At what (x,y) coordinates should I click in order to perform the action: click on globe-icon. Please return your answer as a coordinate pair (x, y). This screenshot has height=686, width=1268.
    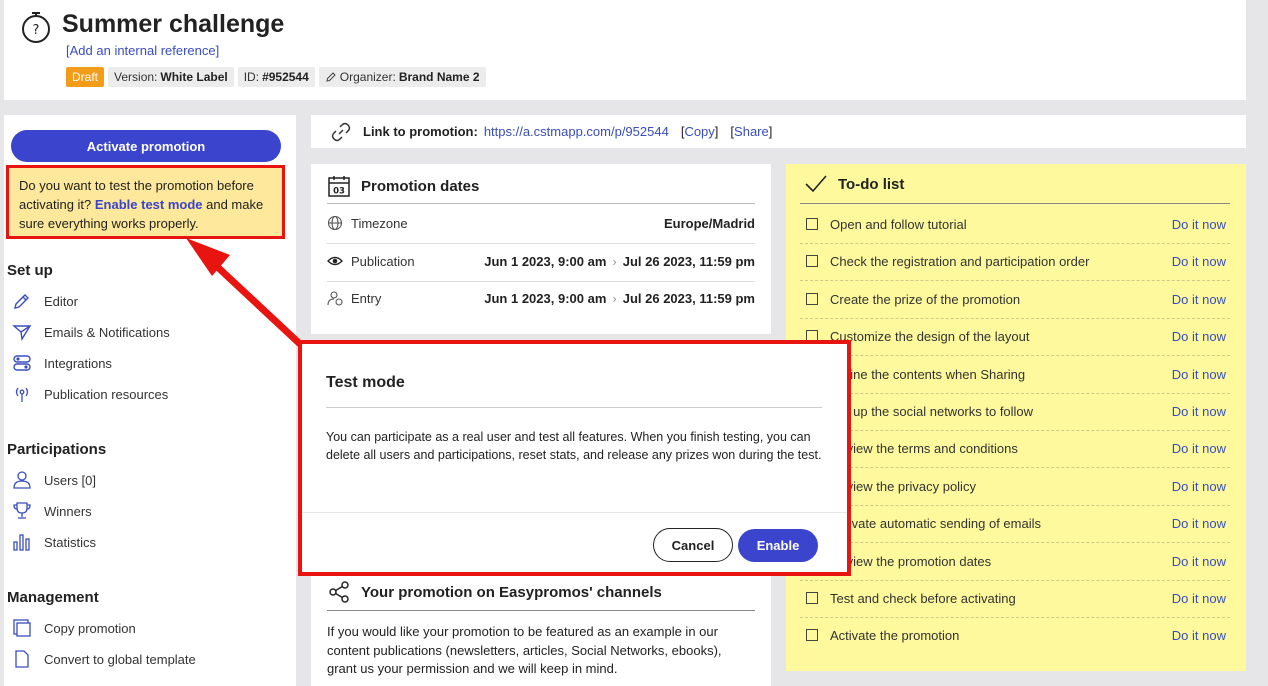
    Looking at the image, I should click on (335, 223).